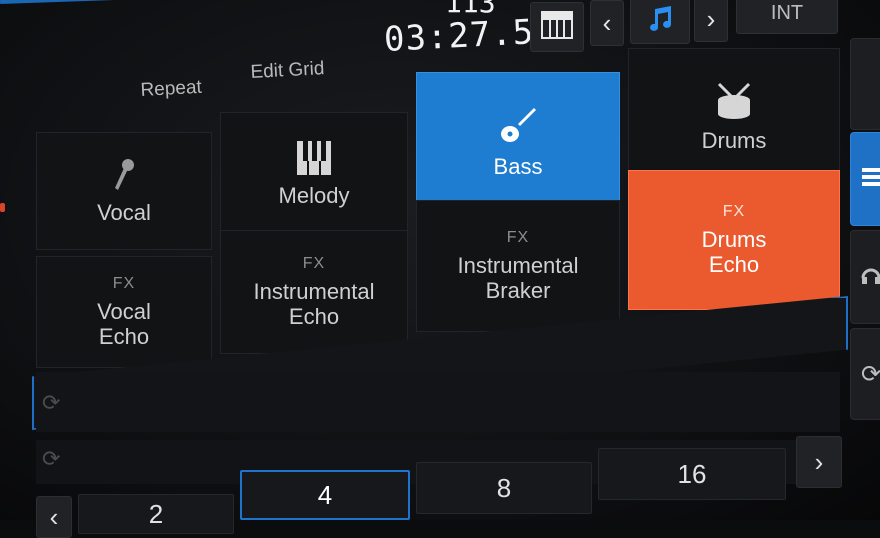 The height and width of the screenshot is (538, 880). I want to click on lane-loop-icon-2: ⟳, so click(51, 458).